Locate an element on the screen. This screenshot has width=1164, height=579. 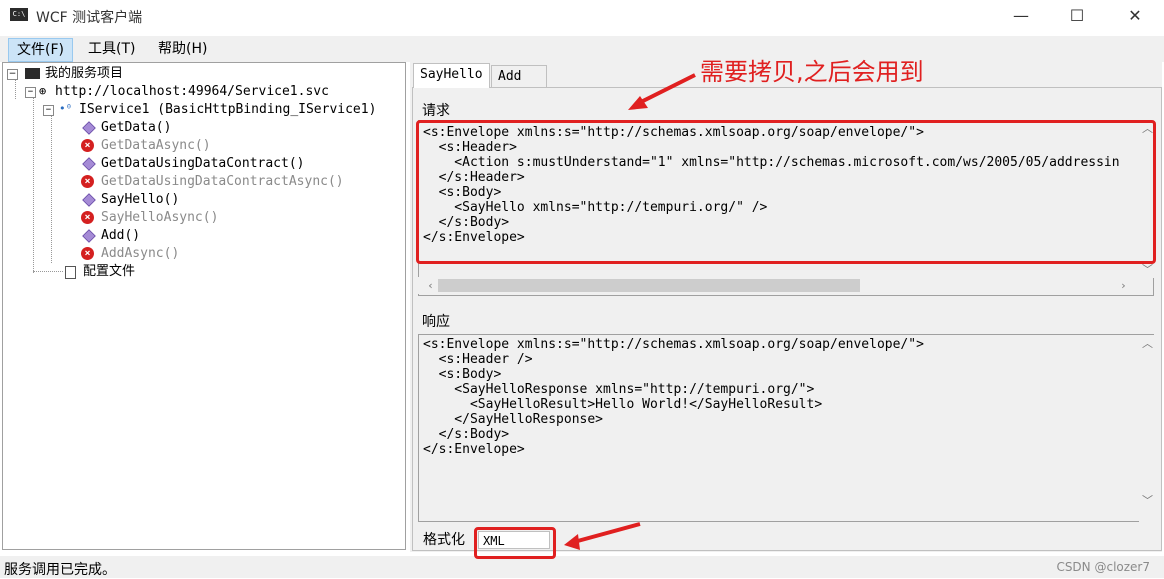
operation-label: SayHelloAsync() is located at coordinates (160, 217).